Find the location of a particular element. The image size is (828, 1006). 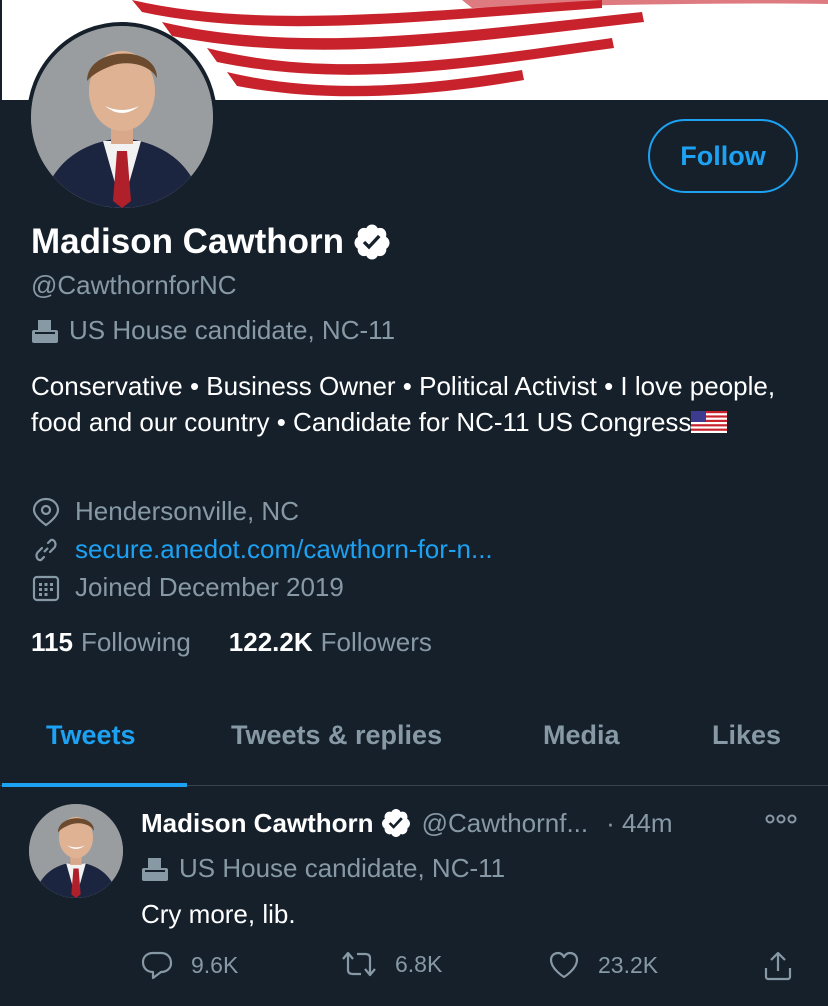

tweet-text: Cry more, lib. is located at coordinates (218, 914).